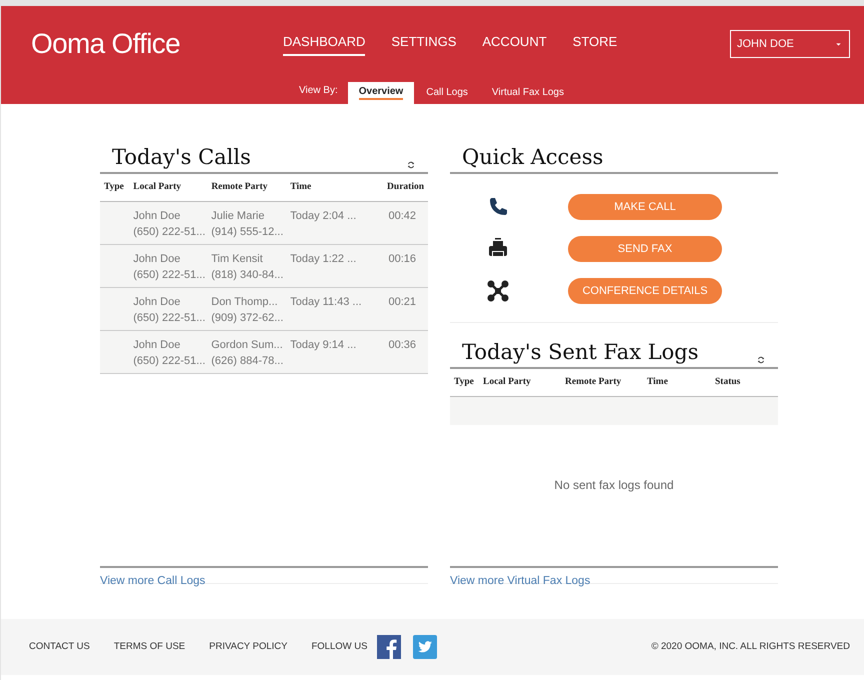  What do you see at coordinates (645, 249) in the screenshot?
I see `action-button: SEND FAX` at bounding box center [645, 249].